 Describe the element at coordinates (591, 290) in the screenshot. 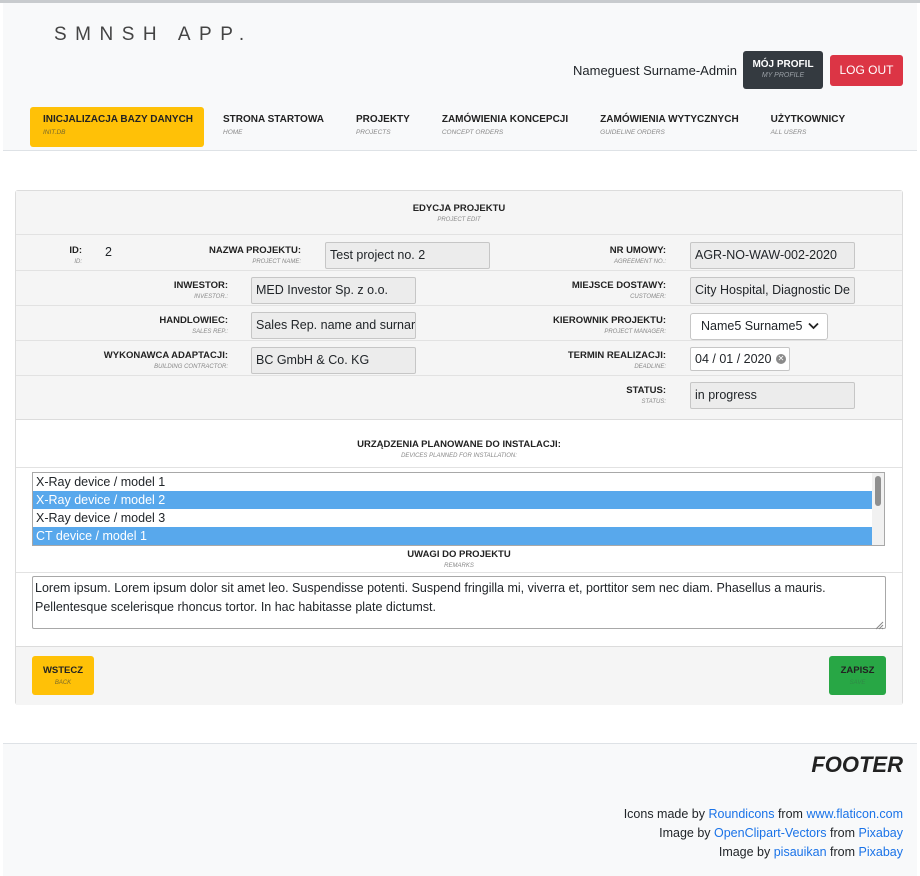

I see `customer-label: MIEJSCE DOSTAWY: CUSTOMER:` at that location.